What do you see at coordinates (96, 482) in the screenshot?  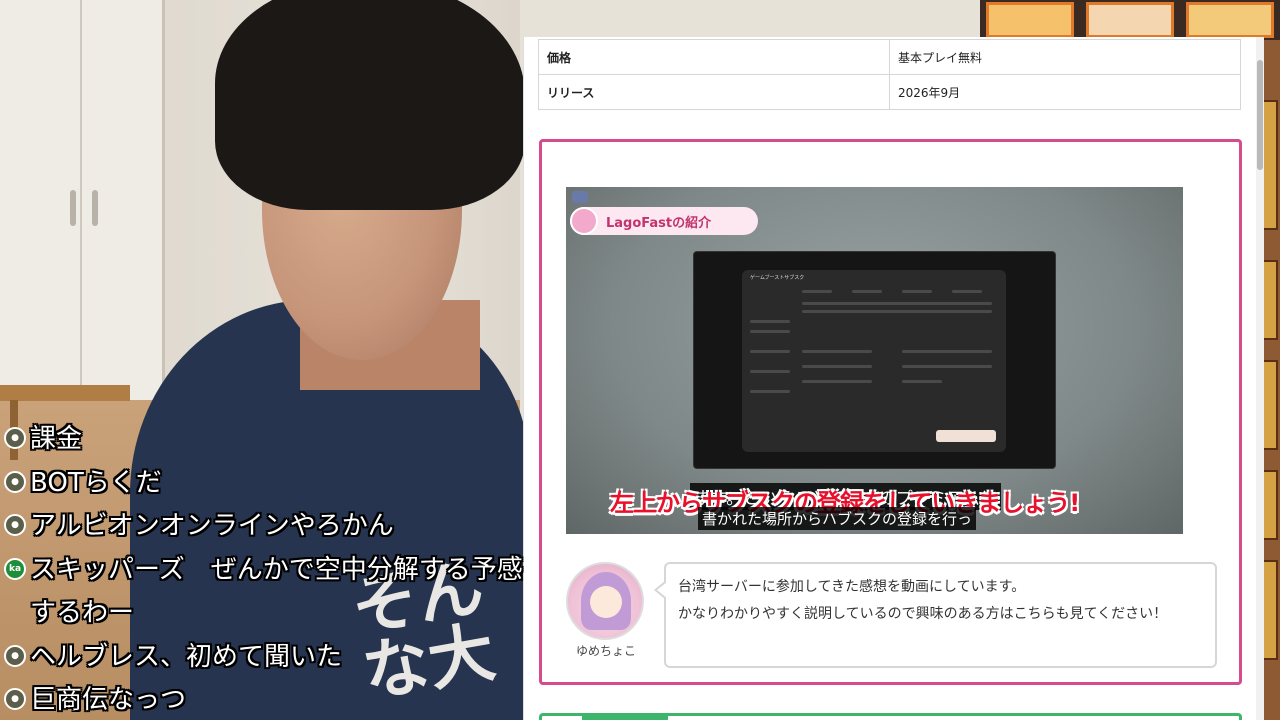 I see `comment-text: BOTらくだ` at bounding box center [96, 482].